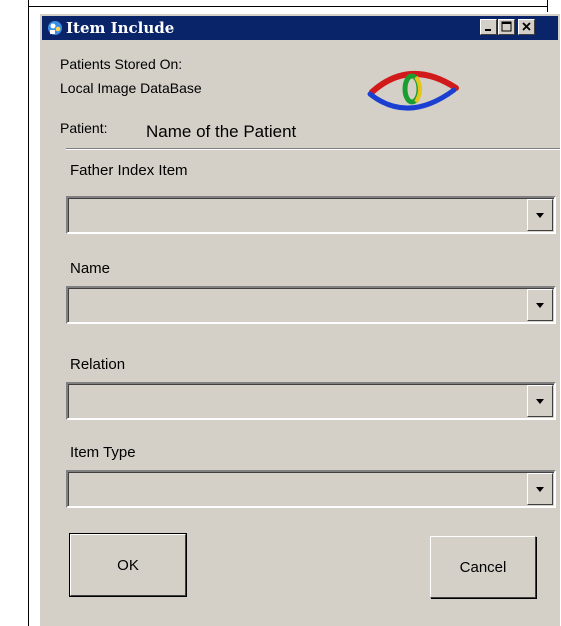  What do you see at coordinates (221, 131) in the screenshot?
I see `patient-name: Name of the Patient` at bounding box center [221, 131].